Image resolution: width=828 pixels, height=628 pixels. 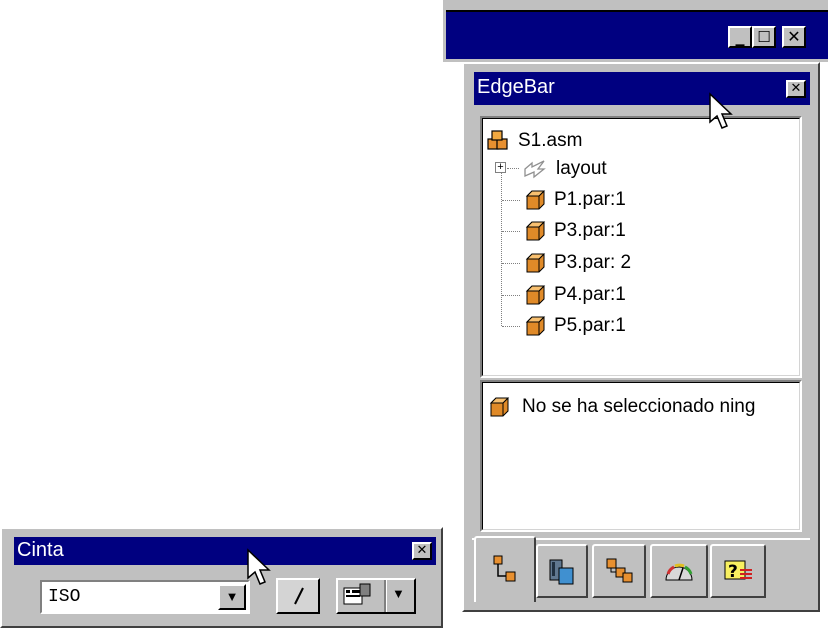 What do you see at coordinates (740, 37) in the screenshot?
I see `minimize-button: _` at bounding box center [740, 37].